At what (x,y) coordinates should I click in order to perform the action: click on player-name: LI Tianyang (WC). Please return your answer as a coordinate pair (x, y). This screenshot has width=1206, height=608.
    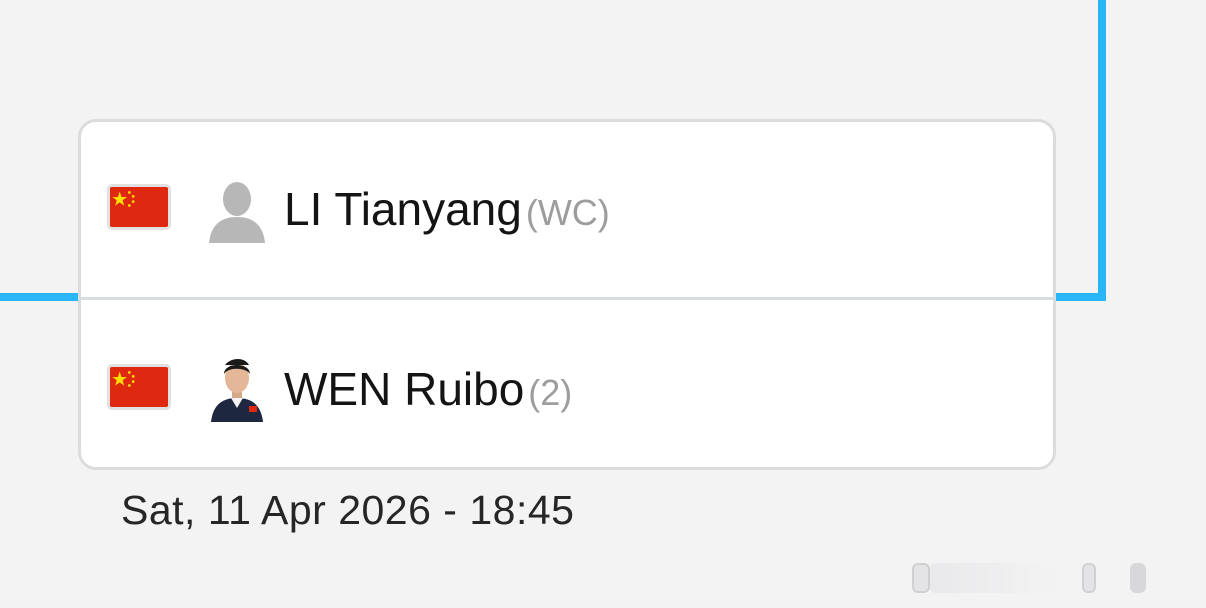
    Looking at the image, I should click on (447, 209).